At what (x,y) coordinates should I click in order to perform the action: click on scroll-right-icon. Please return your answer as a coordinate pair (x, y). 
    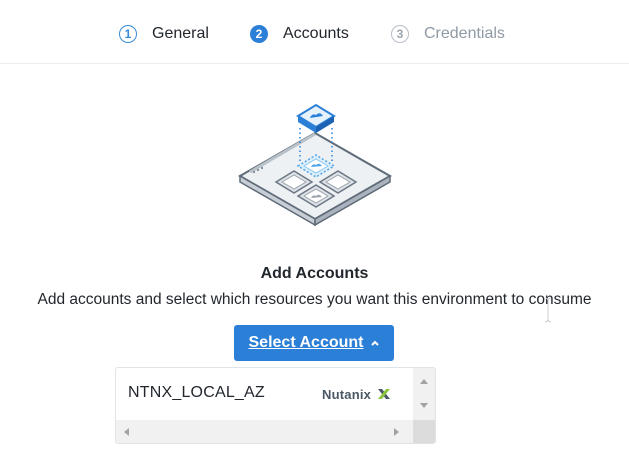
    Looking at the image, I should click on (397, 432).